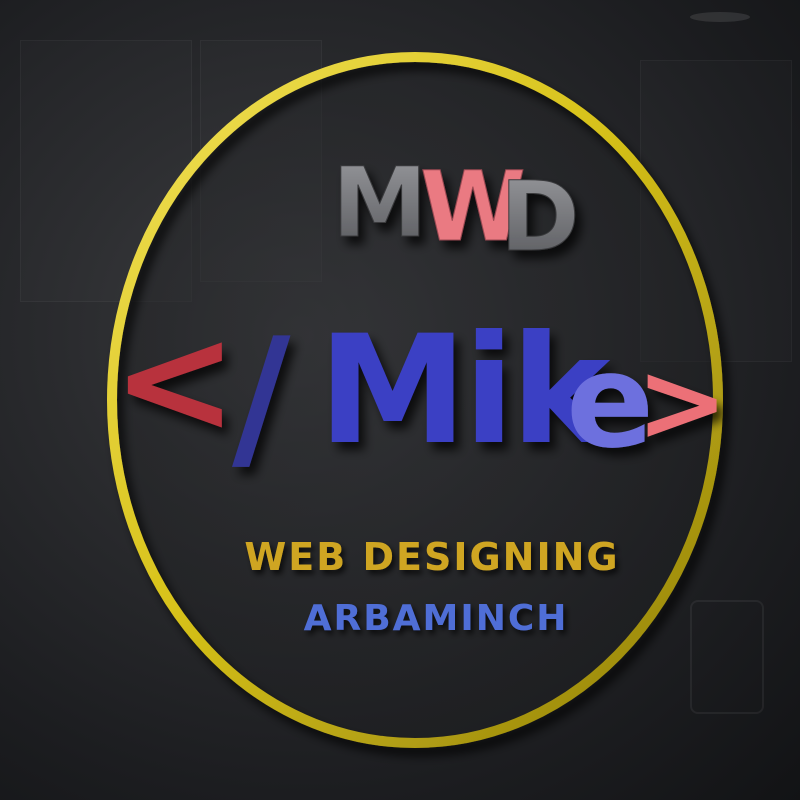 The image size is (800, 800). What do you see at coordinates (537, 217) in the screenshot?
I see `monogram-d: D` at bounding box center [537, 217].